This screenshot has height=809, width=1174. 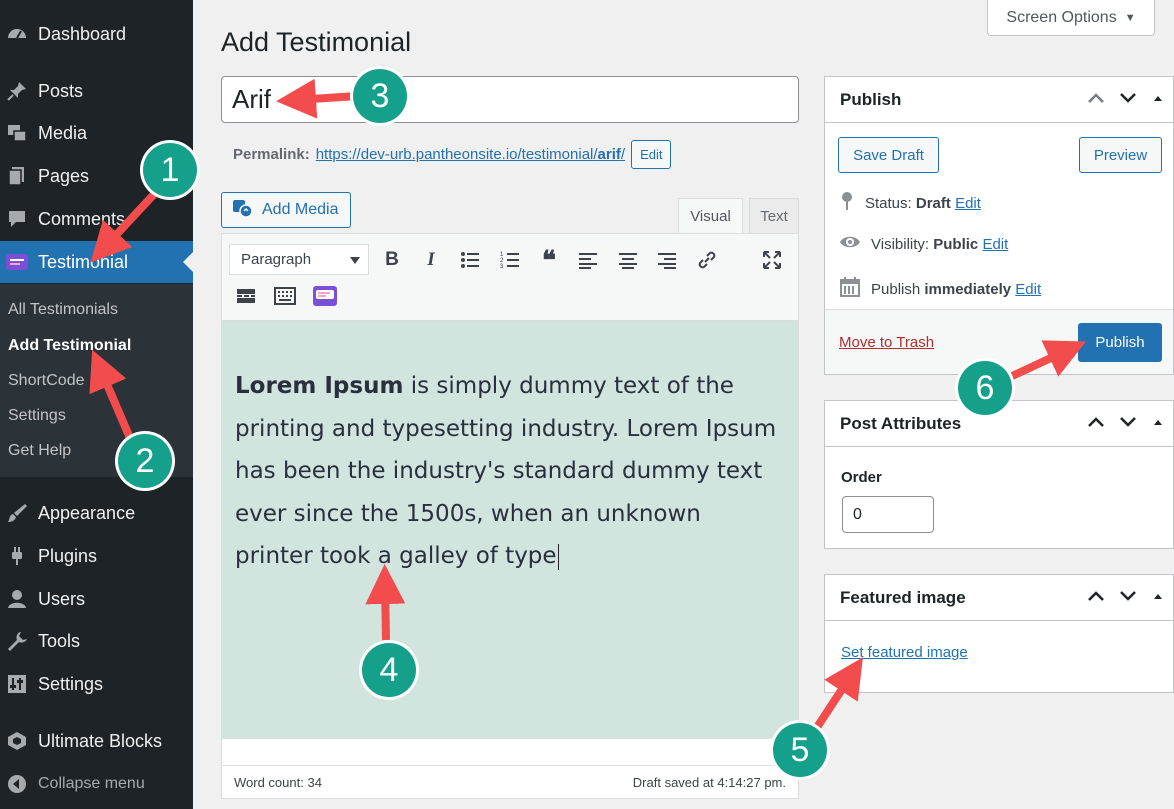 I want to click on menu-item-dashboard: Dashboard, so click(x=96, y=34).